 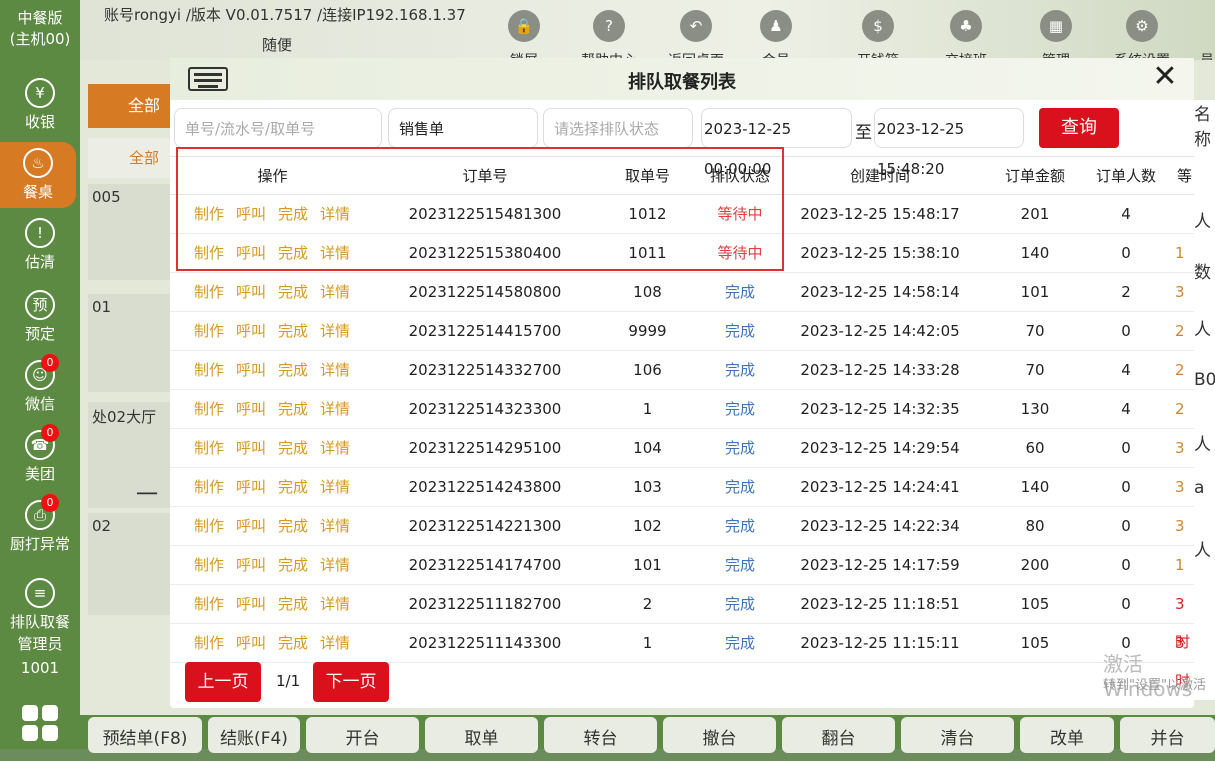 I want to click on sidebar-item-label: 估清, so click(x=39, y=262).